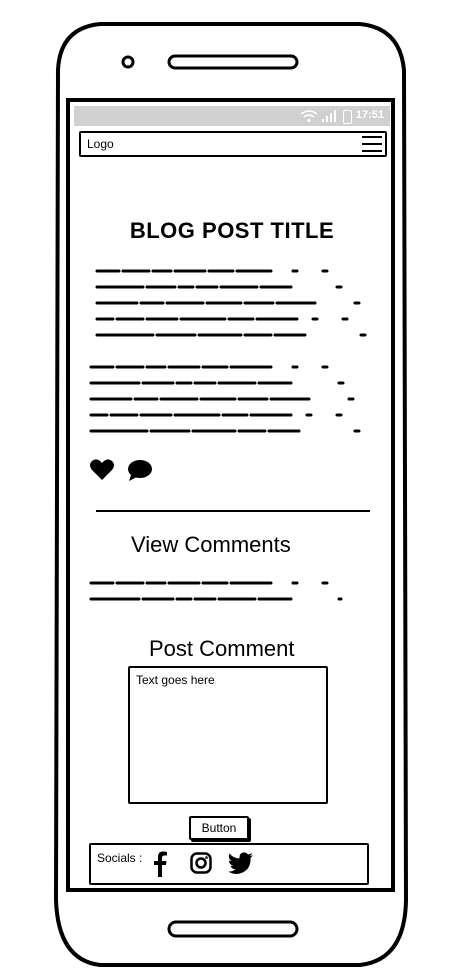  I want to click on heart-icon, so click(102, 470).